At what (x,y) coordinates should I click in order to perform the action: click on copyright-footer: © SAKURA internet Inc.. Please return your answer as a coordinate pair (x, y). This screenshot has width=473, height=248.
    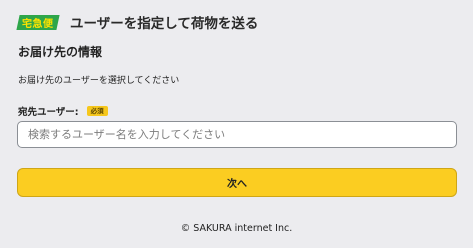
    Looking at the image, I should click on (236, 228).